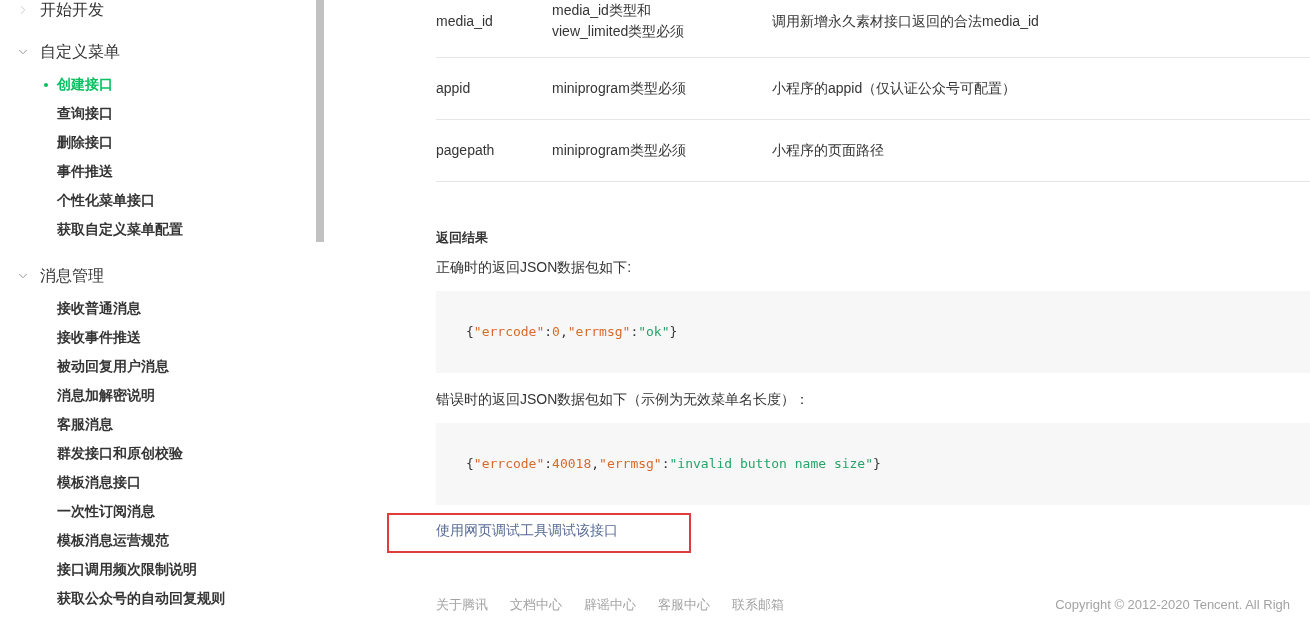 The image size is (1310, 617). What do you see at coordinates (60, 52) in the screenshot?
I see `sidebar-section-header: 自定义菜单` at bounding box center [60, 52].